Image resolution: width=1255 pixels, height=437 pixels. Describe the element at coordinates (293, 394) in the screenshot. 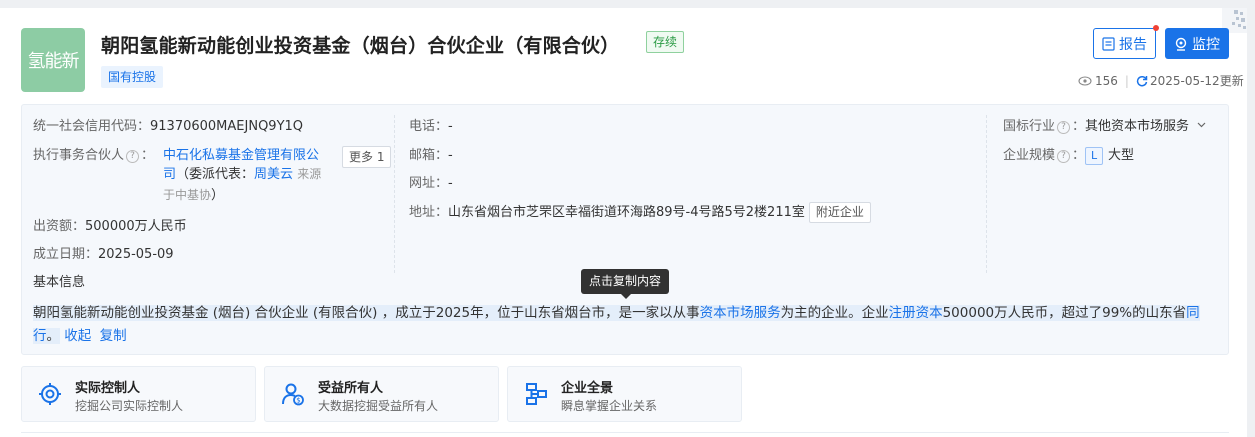

I see `beneficiary-icon: $` at that location.